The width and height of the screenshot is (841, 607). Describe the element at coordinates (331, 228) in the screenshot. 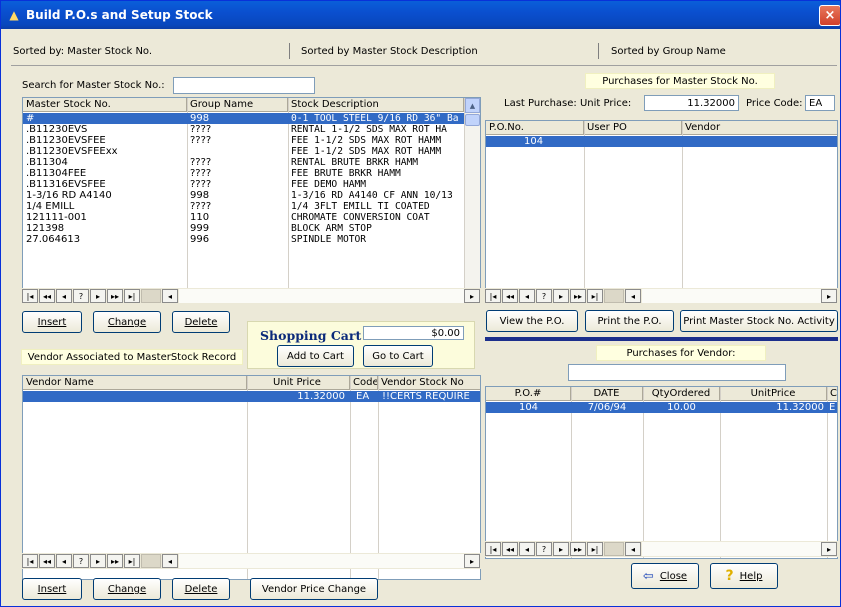

I see `cell-stock-description: BLOCK ARM STOP` at that location.